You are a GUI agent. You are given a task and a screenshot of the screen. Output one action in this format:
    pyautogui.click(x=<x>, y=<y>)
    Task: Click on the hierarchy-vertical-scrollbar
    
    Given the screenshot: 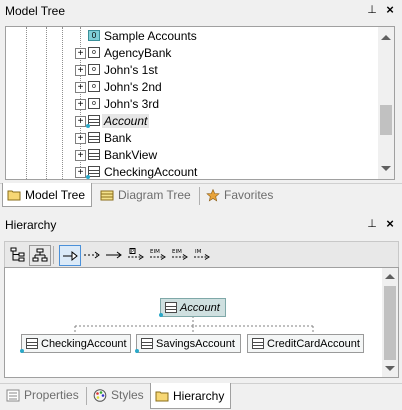 What is the action you would take?
    pyautogui.click(x=390, y=322)
    